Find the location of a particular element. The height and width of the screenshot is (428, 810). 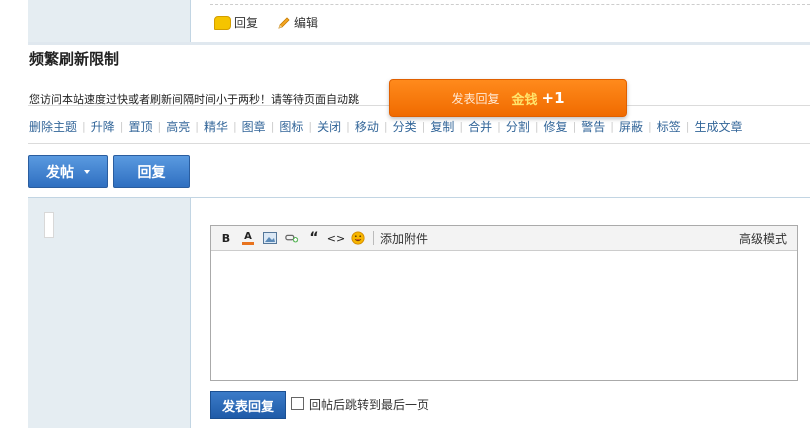

moderation-divider is located at coordinates (419, 143).